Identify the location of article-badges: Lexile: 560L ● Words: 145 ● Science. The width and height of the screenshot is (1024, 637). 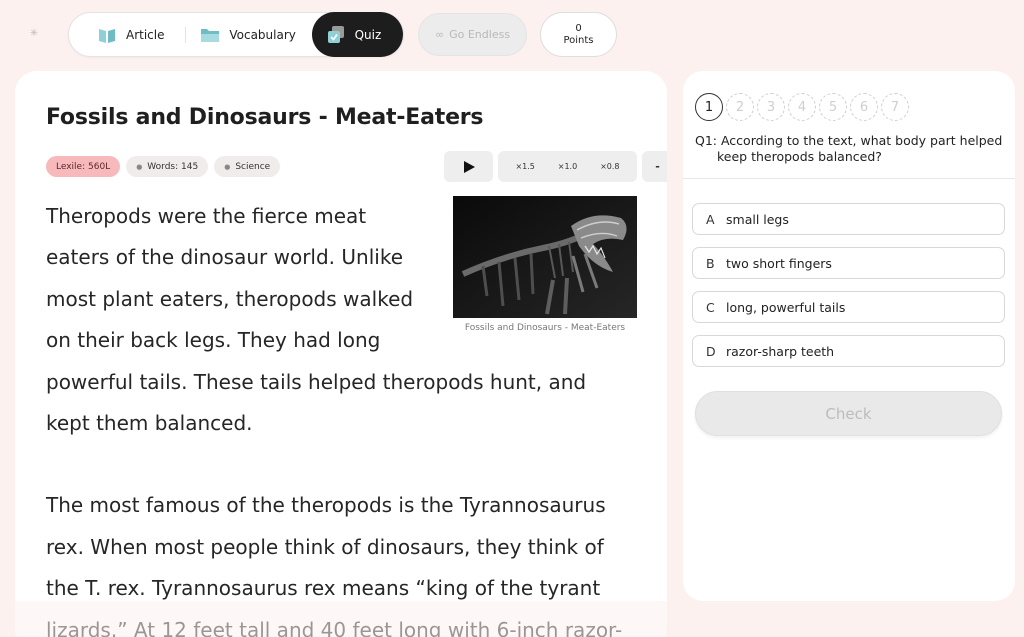
(163, 166).